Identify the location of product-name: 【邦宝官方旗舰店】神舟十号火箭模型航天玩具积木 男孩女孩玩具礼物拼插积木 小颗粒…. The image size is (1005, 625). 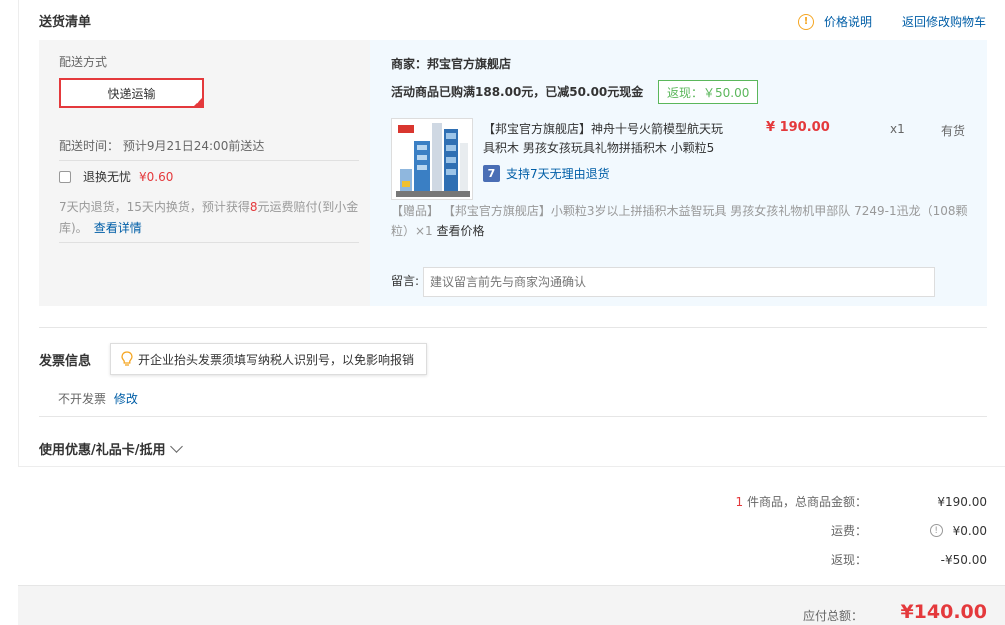
(608, 139).